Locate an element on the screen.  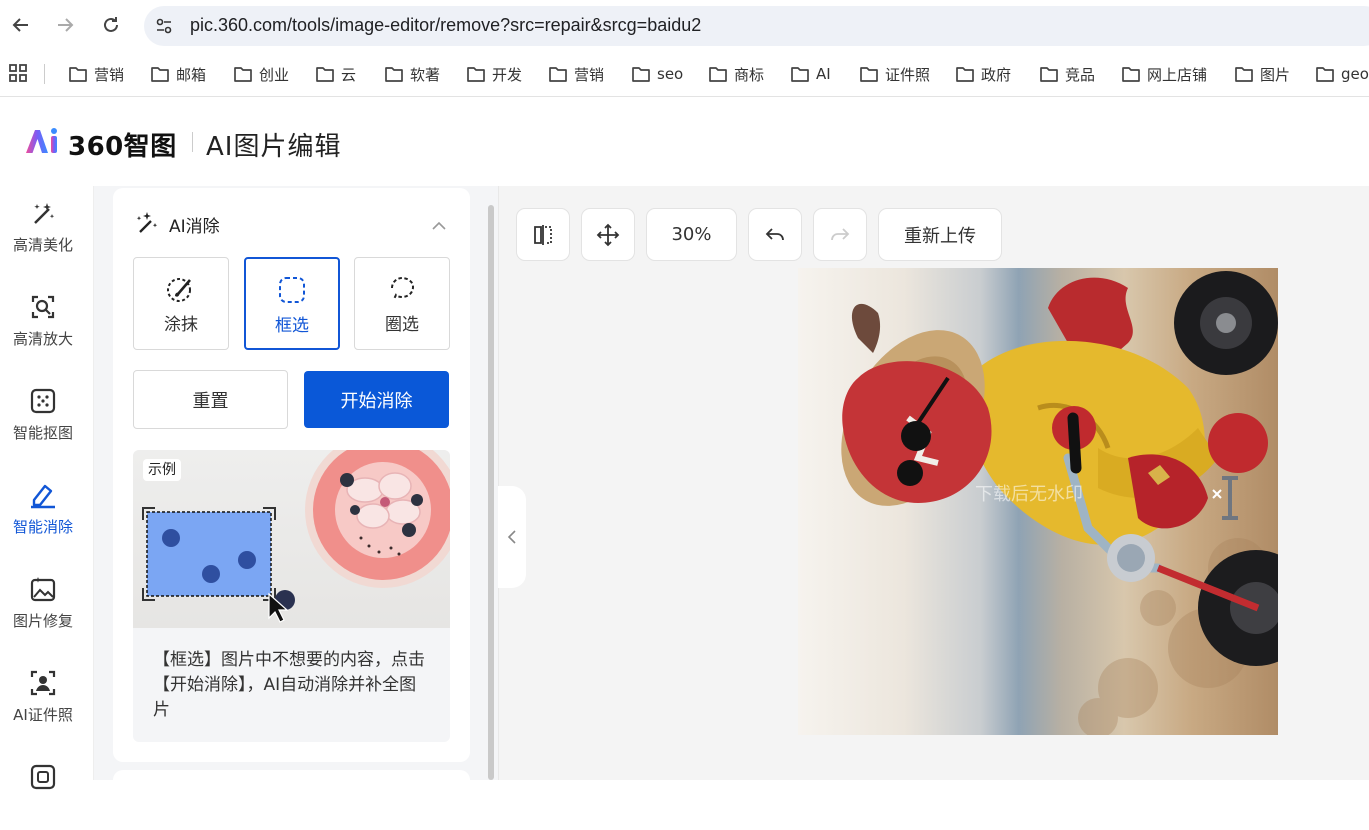
rail-label: AI证件照 is located at coordinates (43, 715).